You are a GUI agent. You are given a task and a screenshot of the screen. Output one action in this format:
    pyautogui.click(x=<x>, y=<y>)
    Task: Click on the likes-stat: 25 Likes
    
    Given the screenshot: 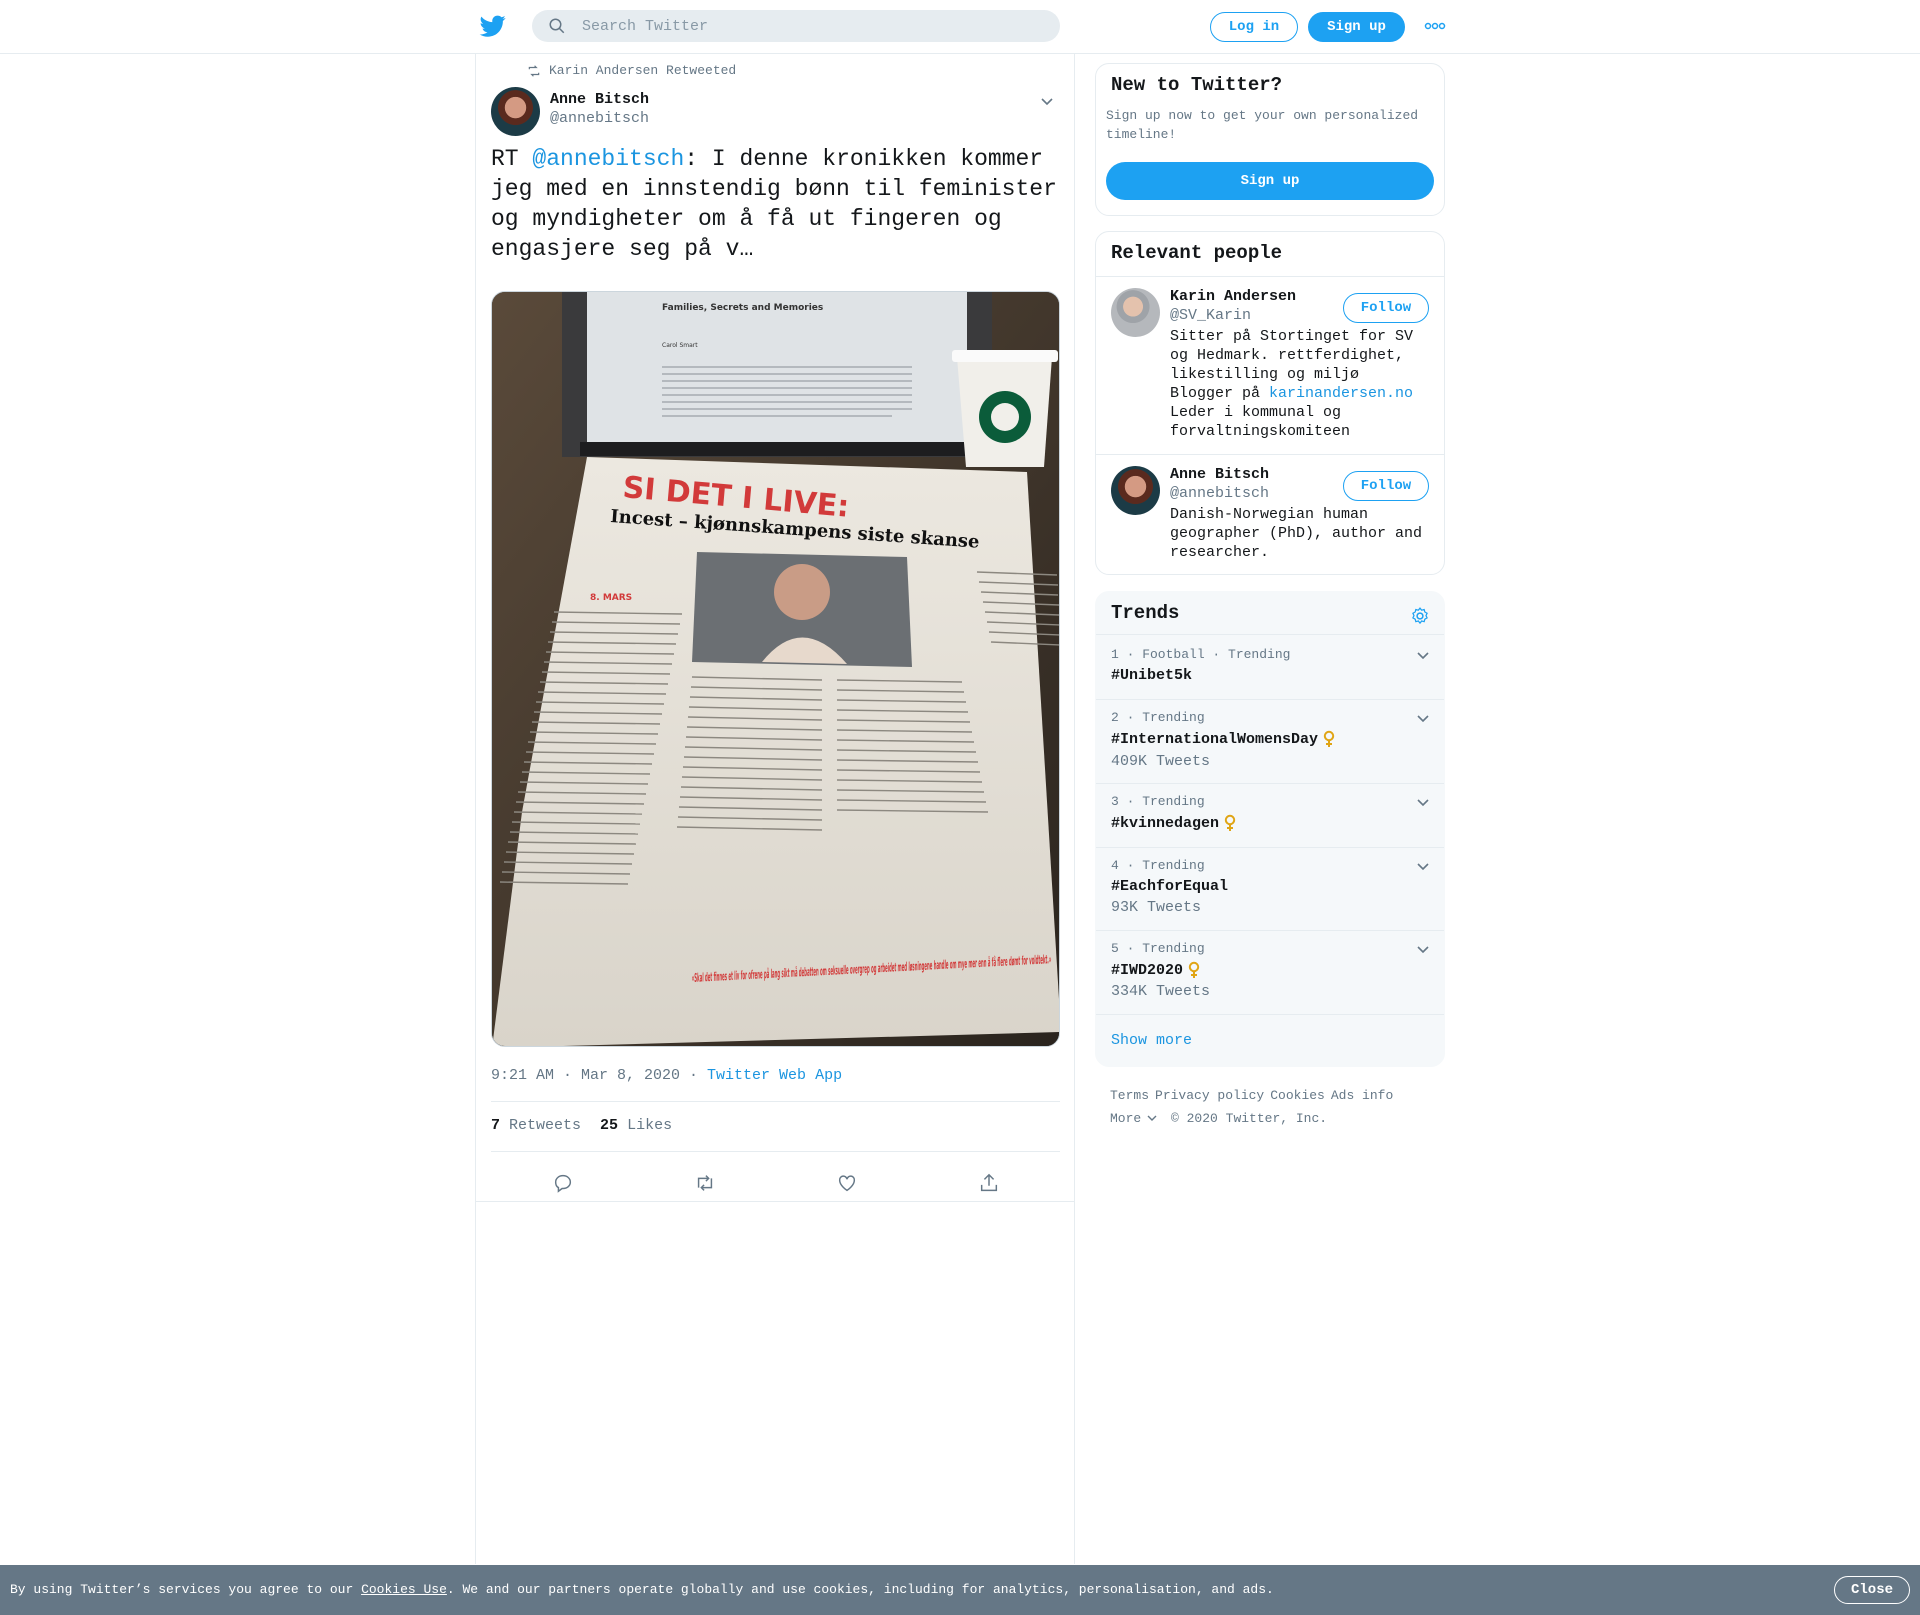 What is the action you would take?
    pyautogui.click(x=636, y=1125)
    